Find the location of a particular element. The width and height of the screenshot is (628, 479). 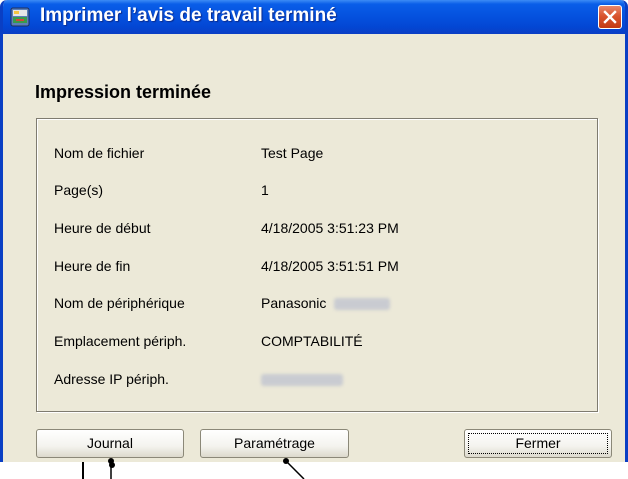

detail-label: Heure de début is located at coordinates (102, 228).